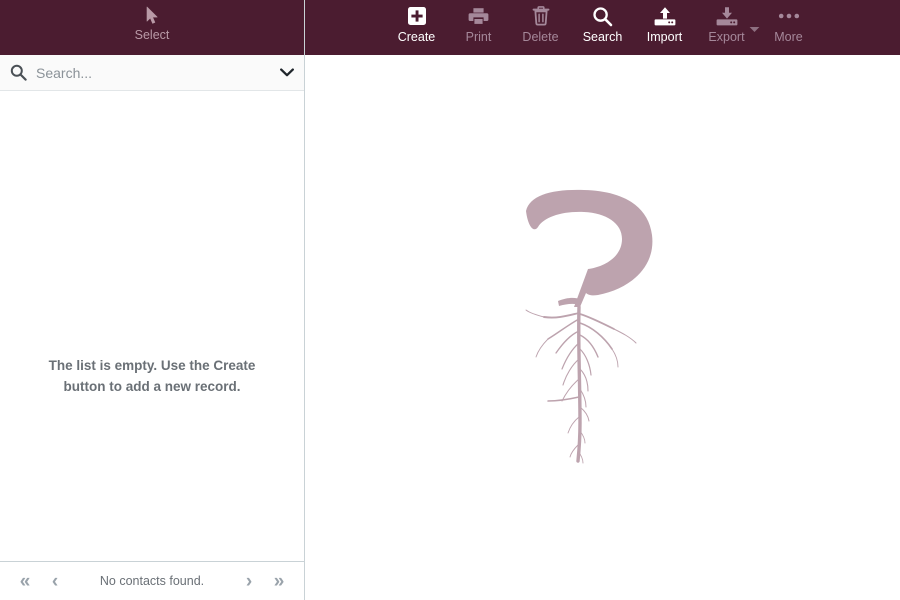 This screenshot has height=600, width=900. I want to click on toolbar-button-delete: Delete, so click(541, 24).